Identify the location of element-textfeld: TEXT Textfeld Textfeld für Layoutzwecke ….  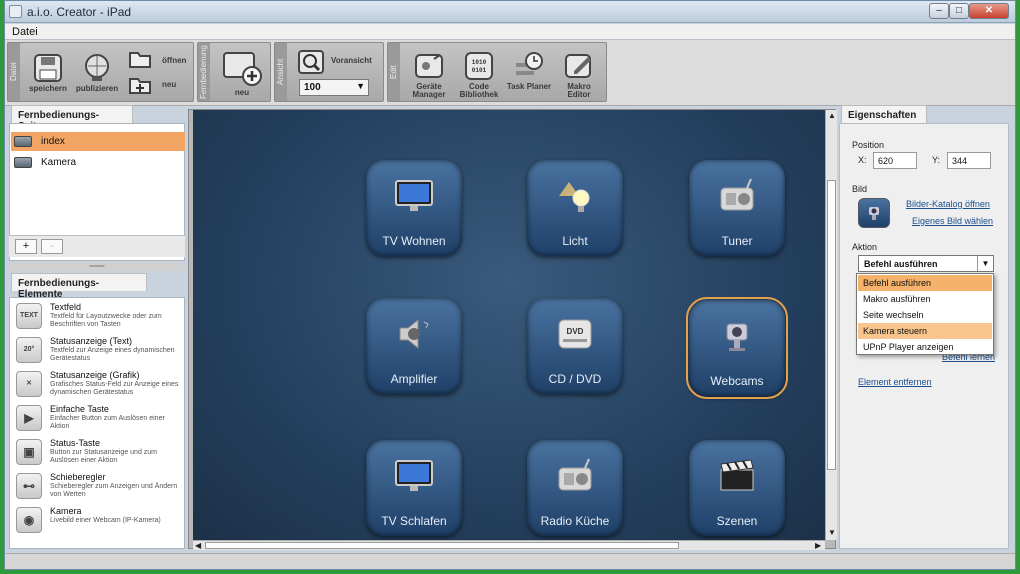
(97, 317).